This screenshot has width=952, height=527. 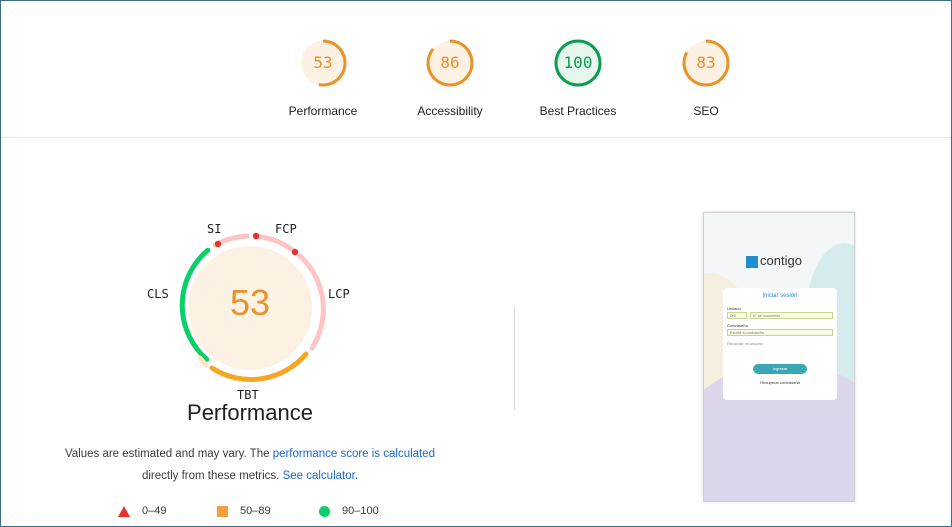 What do you see at coordinates (168, 454) in the screenshot?
I see `note-text-1: Values are estimated and may vary. The` at bounding box center [168, 454].